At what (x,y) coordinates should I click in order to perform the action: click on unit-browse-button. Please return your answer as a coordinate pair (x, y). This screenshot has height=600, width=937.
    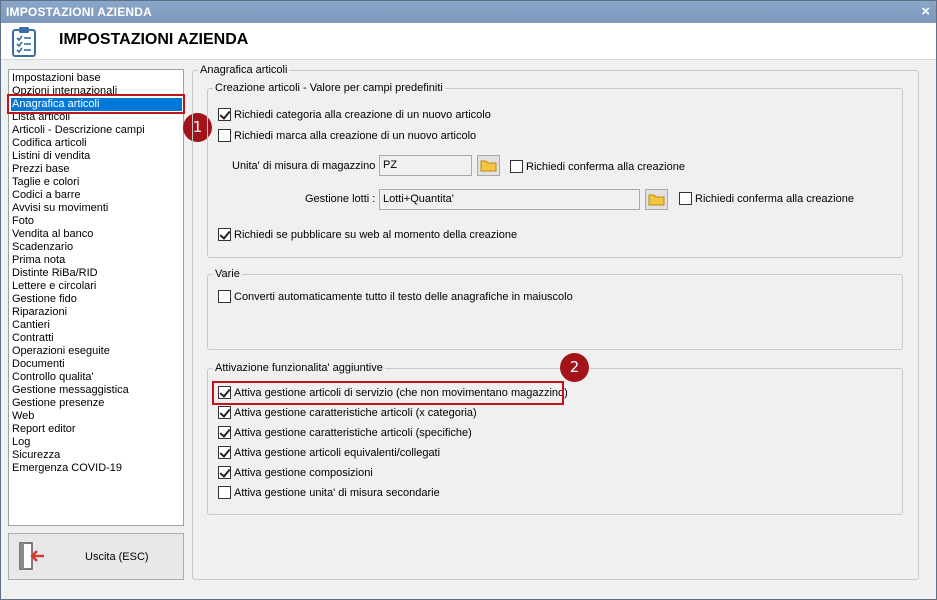
    Looking at the image, I should click on (488, 165).